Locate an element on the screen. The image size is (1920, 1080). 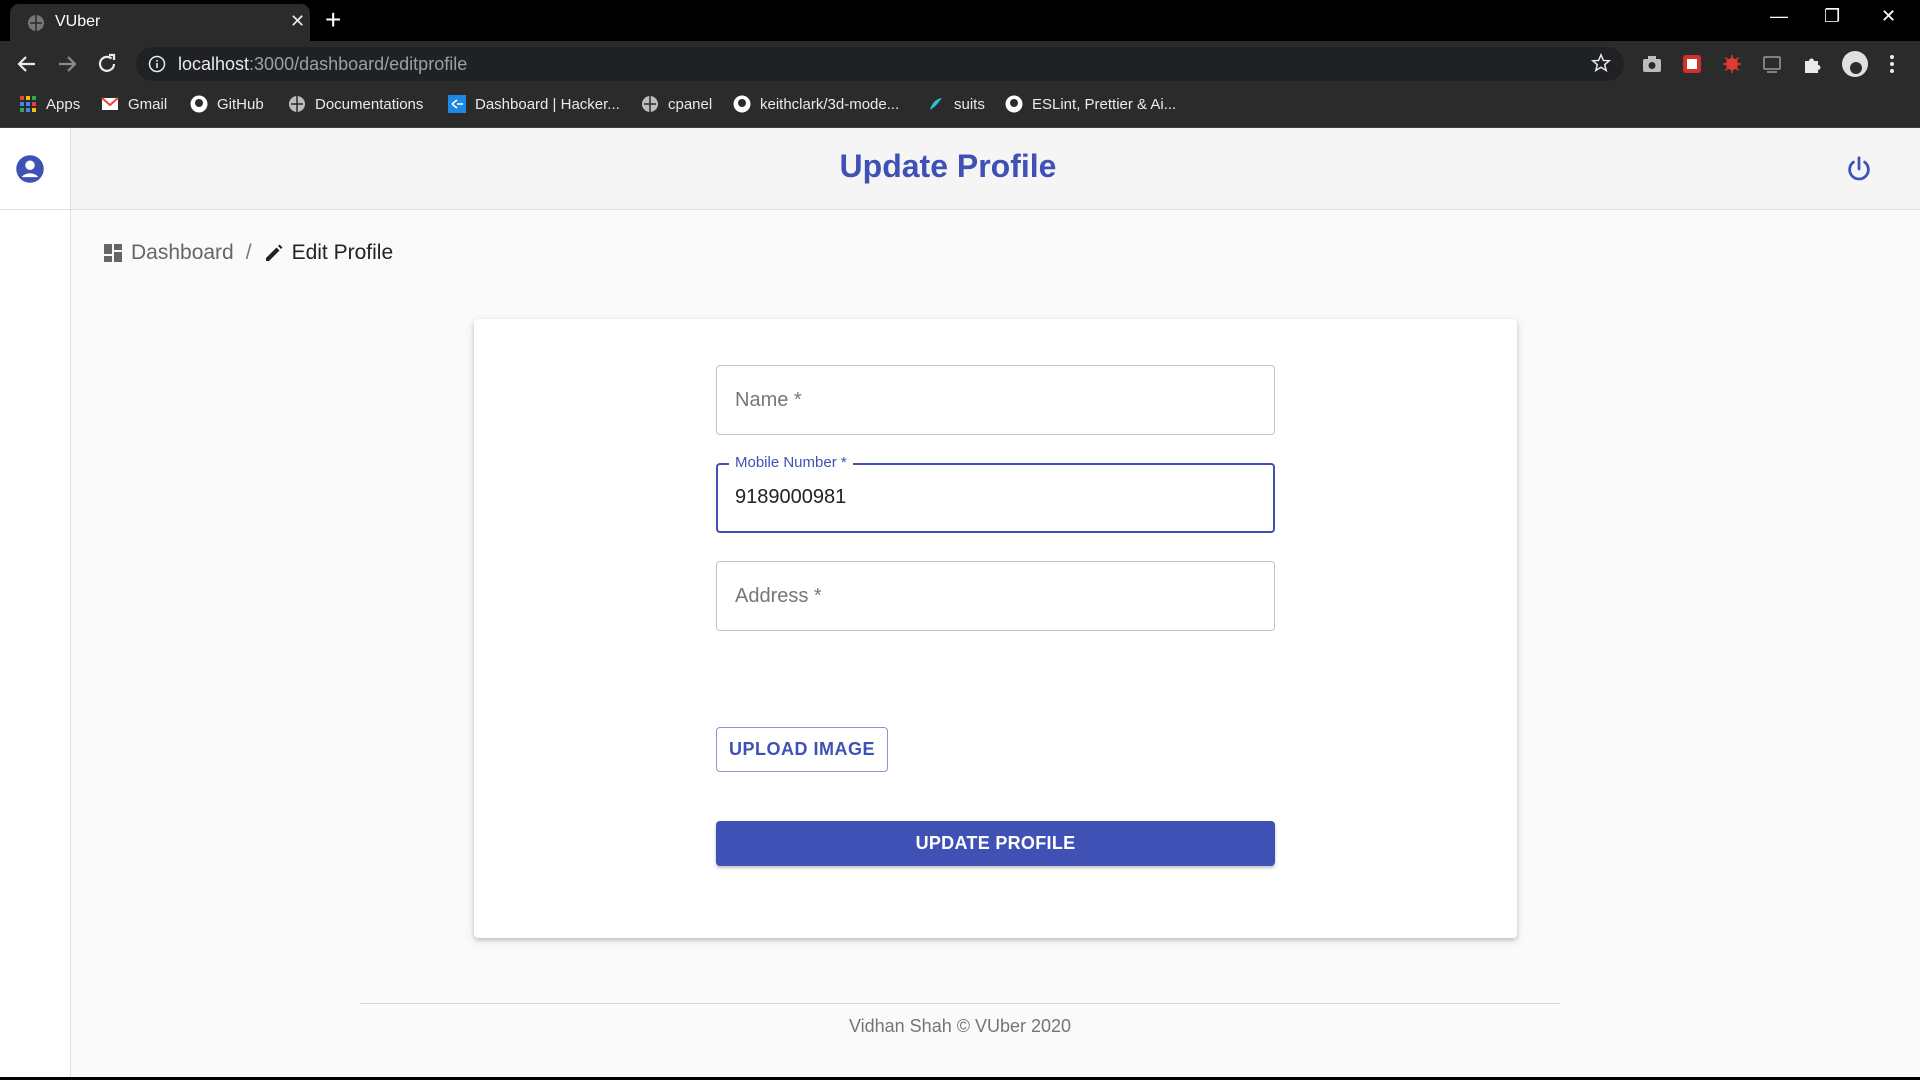
footer-divider is located at coordinates (960, 1003).